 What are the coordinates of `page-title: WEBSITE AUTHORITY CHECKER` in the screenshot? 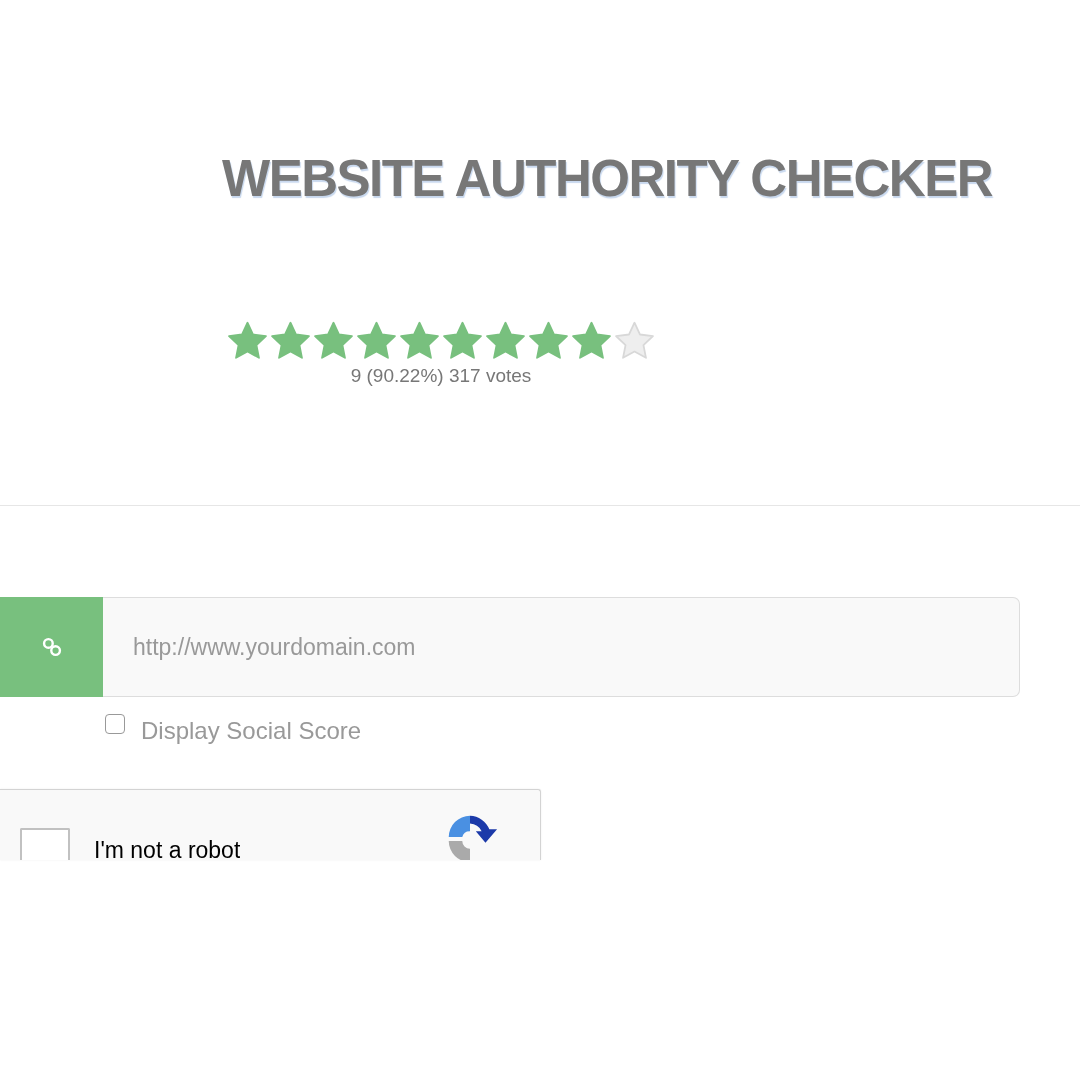 It's located at (607, 179).